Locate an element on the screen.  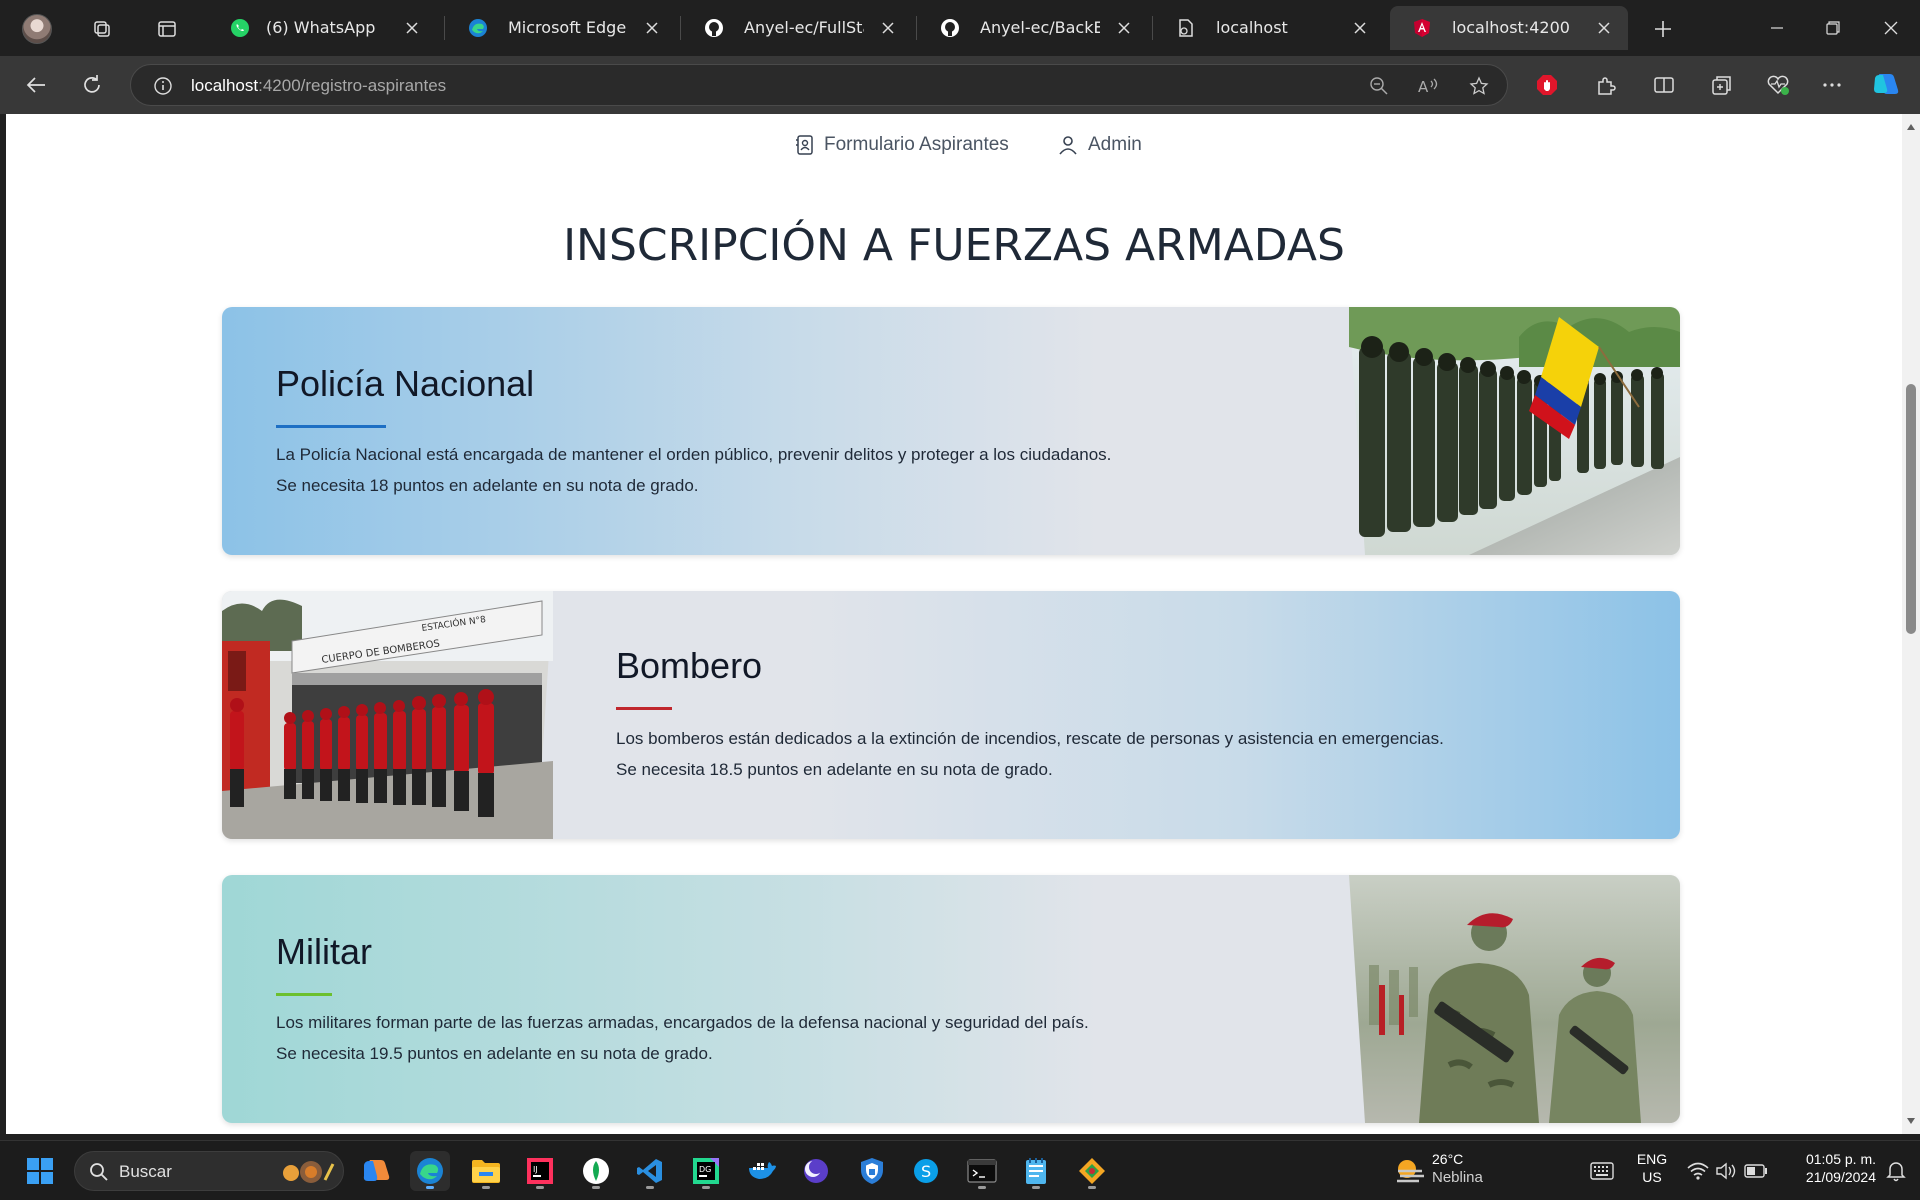
search-placeholder: Buscar is located at coordinates (145, 1171).